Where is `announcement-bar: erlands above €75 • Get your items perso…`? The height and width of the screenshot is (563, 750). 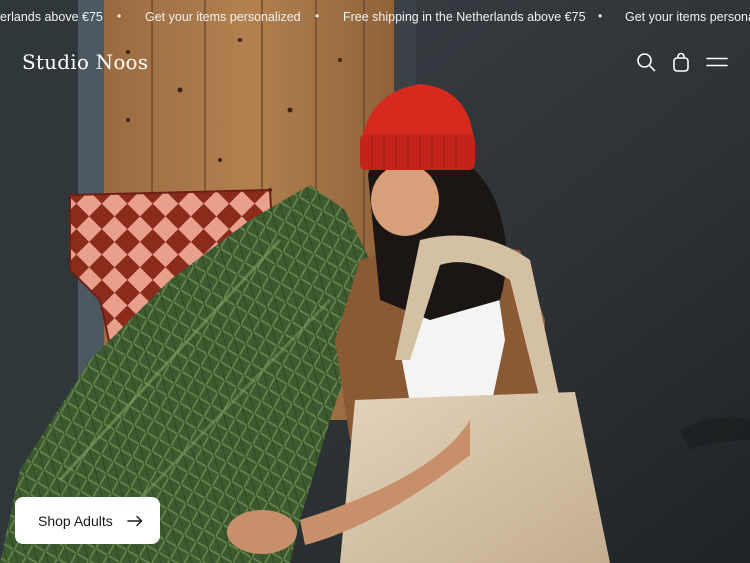
announcement-bar: erlands above €75 • Get your items perso… is located at coordinates (375, 17).